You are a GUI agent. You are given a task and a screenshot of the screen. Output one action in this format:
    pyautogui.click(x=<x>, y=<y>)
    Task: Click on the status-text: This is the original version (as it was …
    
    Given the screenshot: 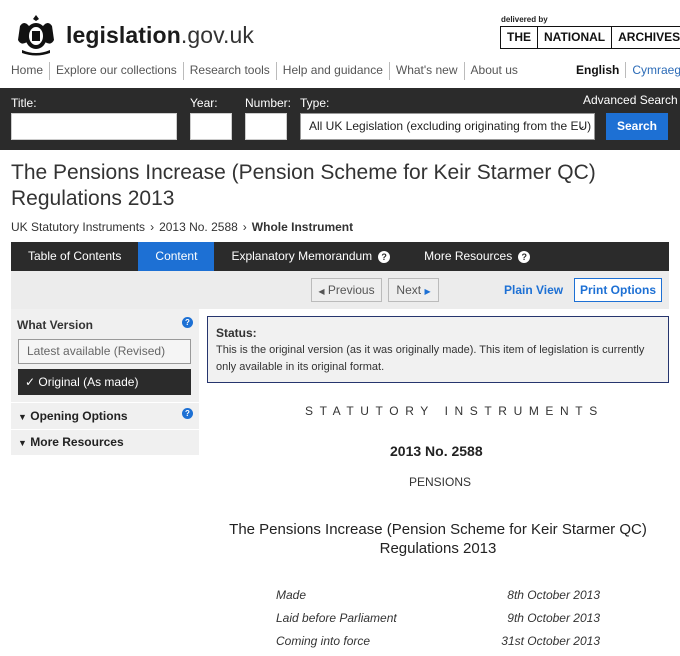 What is the action you would take?
    pyautogui.click(x=430, y=358)
    